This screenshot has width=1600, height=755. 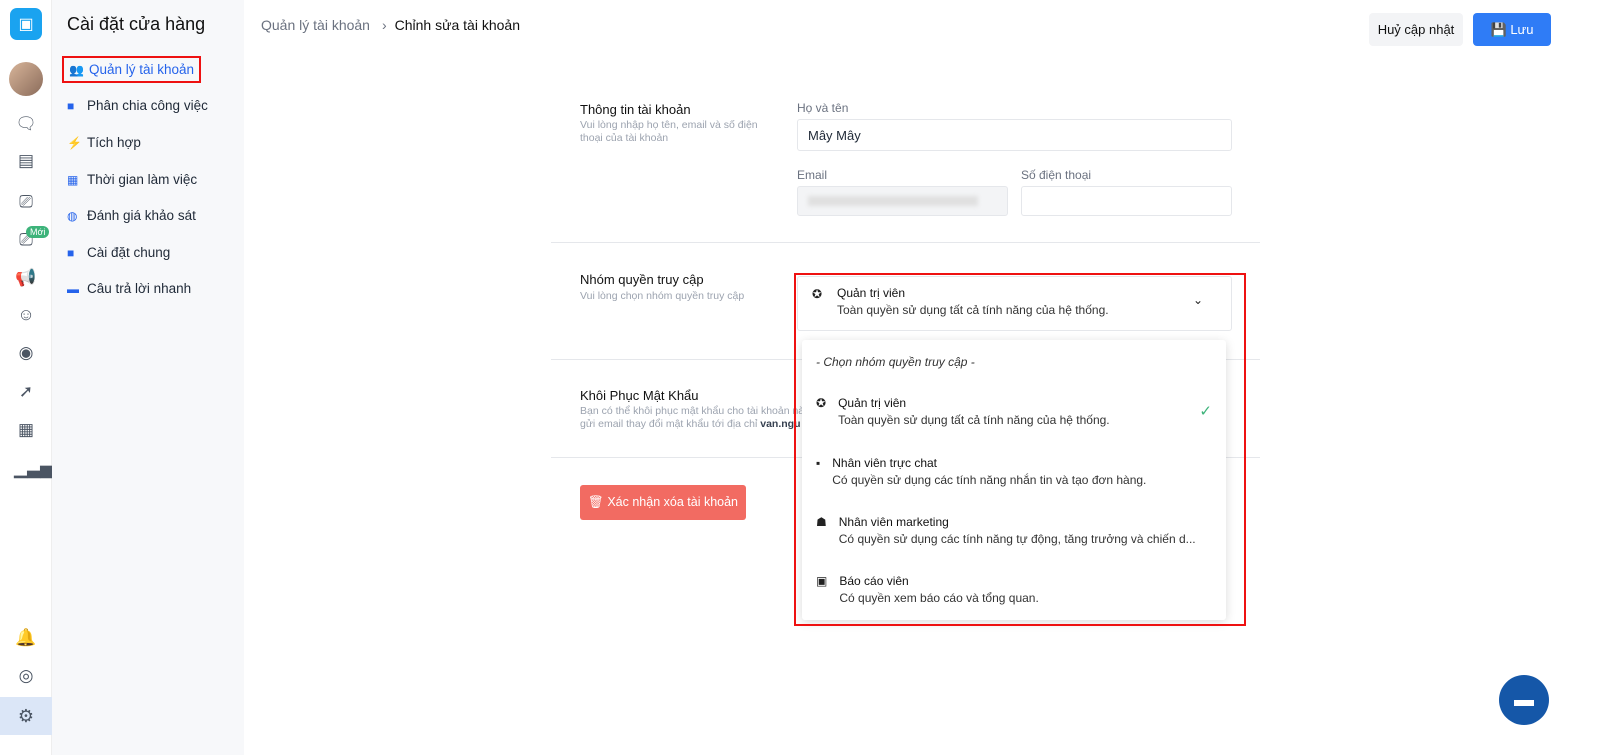 I want to click on sidebar-item-survey: ◍ Đánh giá khảo sát, so click(x=131, y=215).